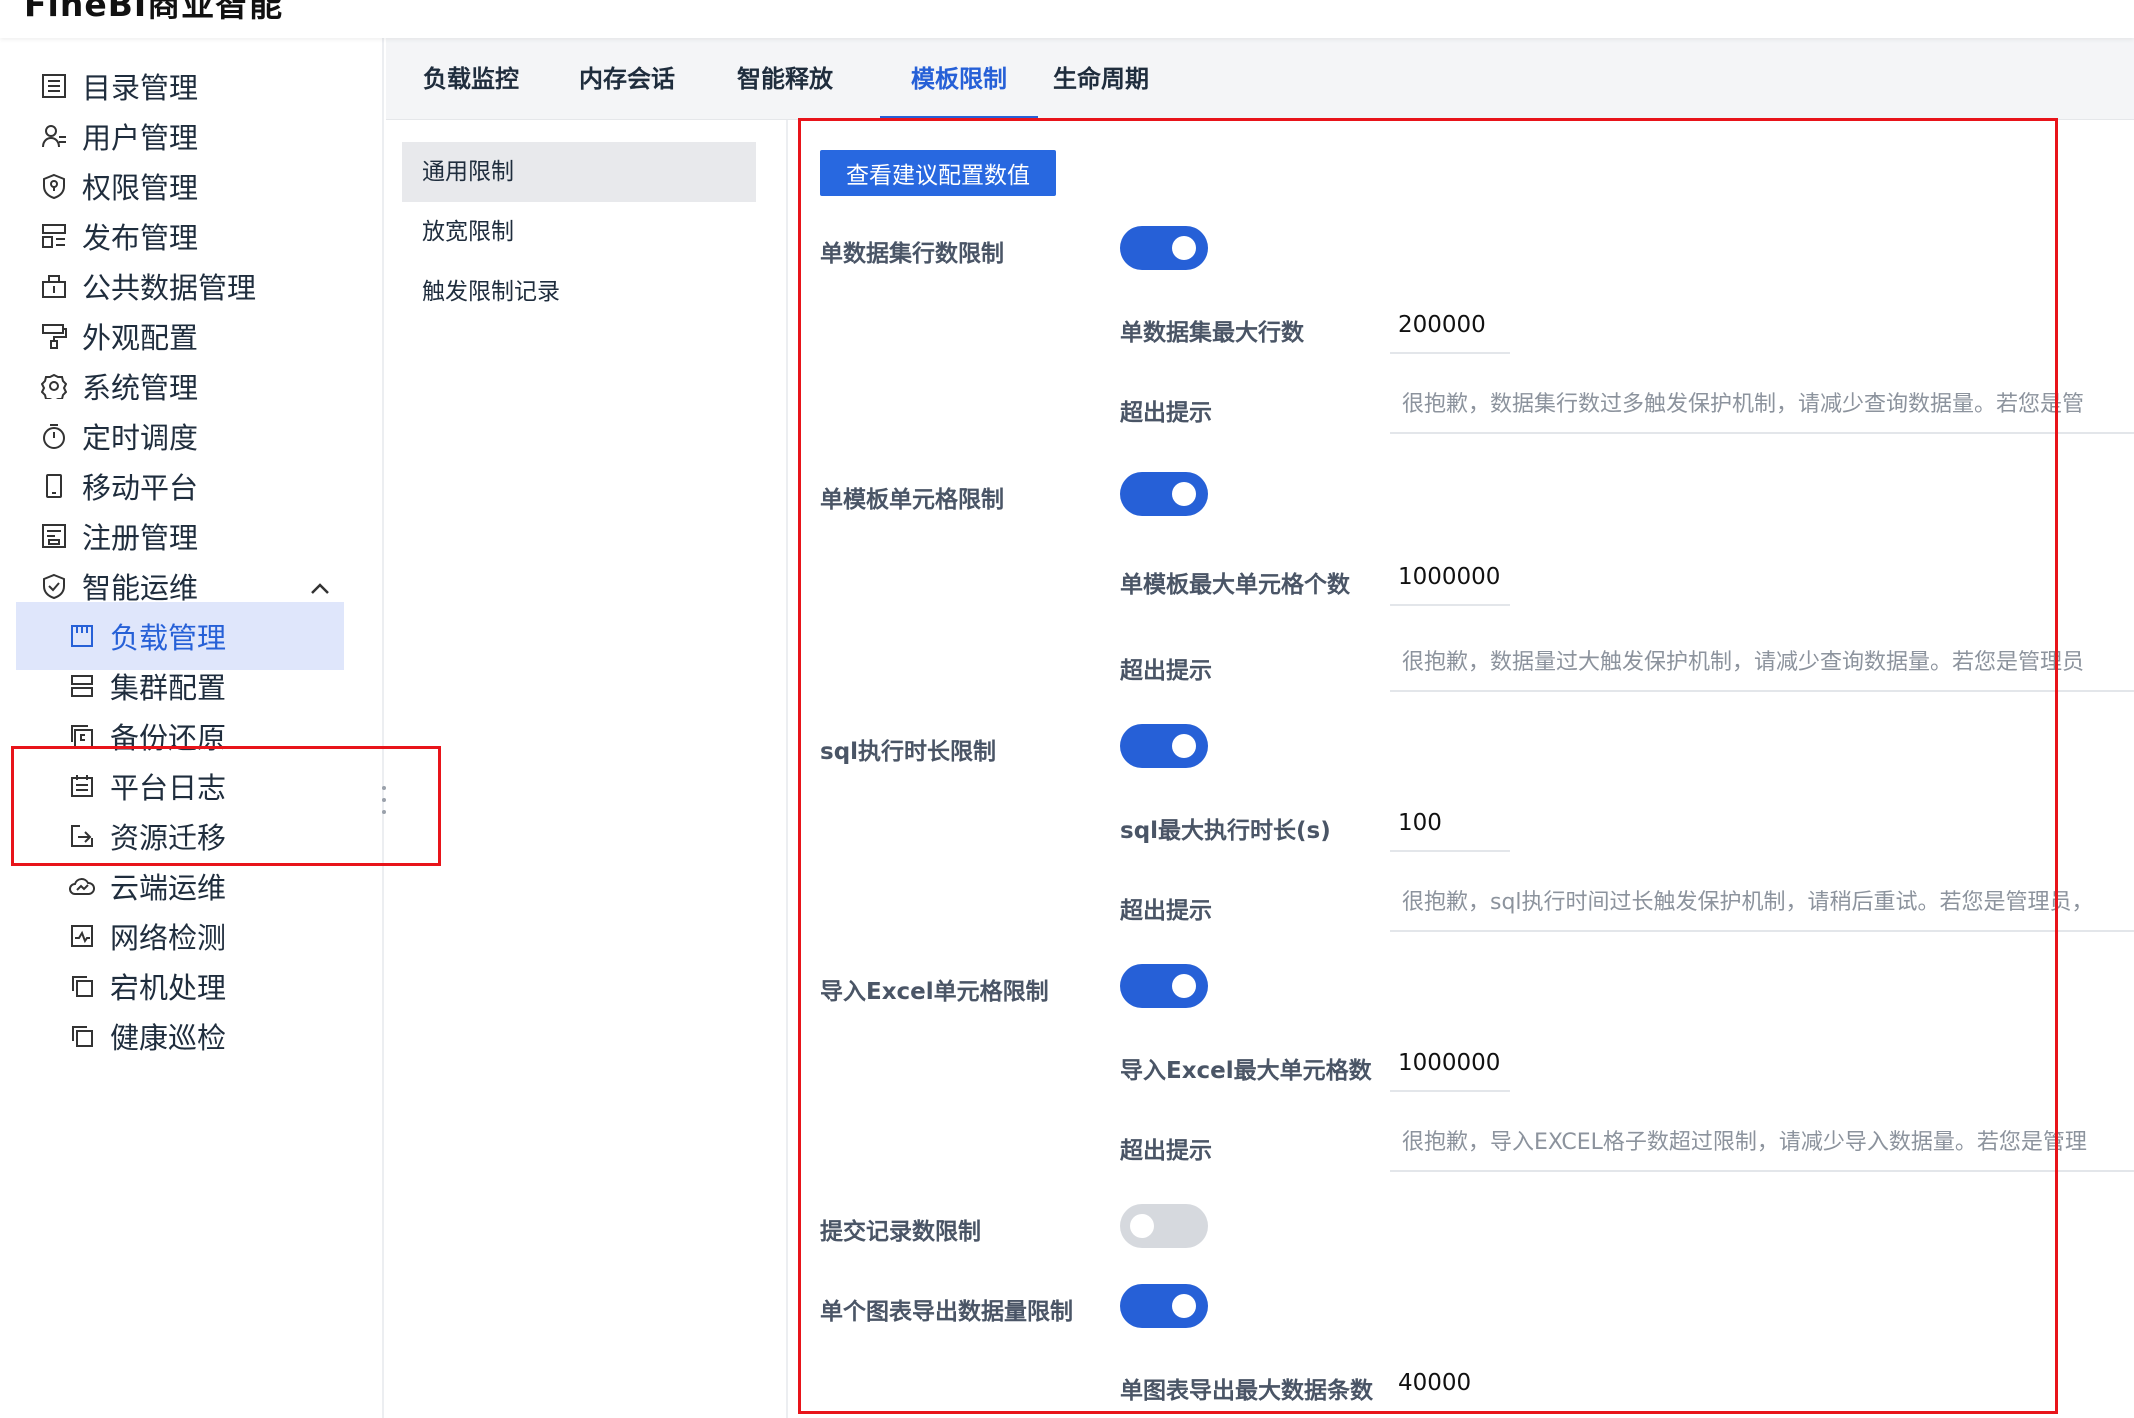 The width and height of the screenshot is (2134, 1418). What do you see at coordinates (938, 173) in the screenshot?
I see `view-suggested-config-button: 查看建议配置数值` at bounding box center [938, 173].